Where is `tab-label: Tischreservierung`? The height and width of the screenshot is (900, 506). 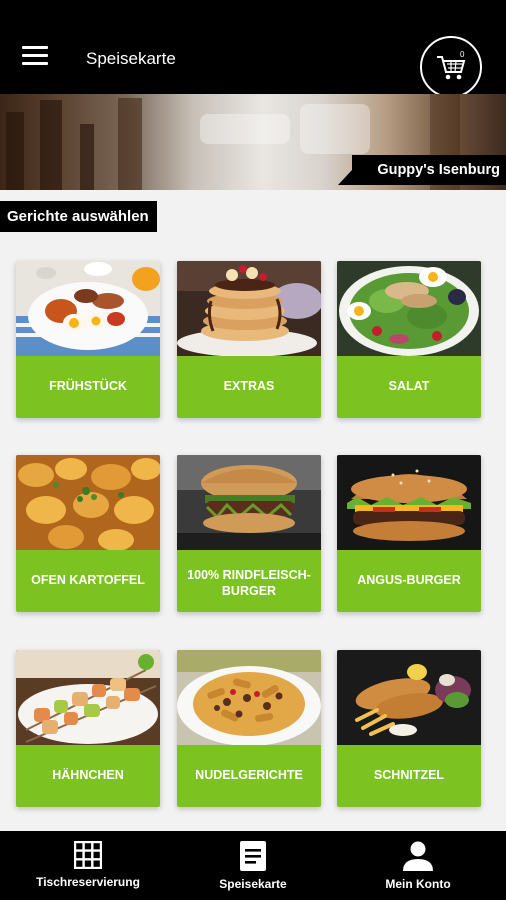
tab-label: Tischreservierung is located at coordinates (88, 882).